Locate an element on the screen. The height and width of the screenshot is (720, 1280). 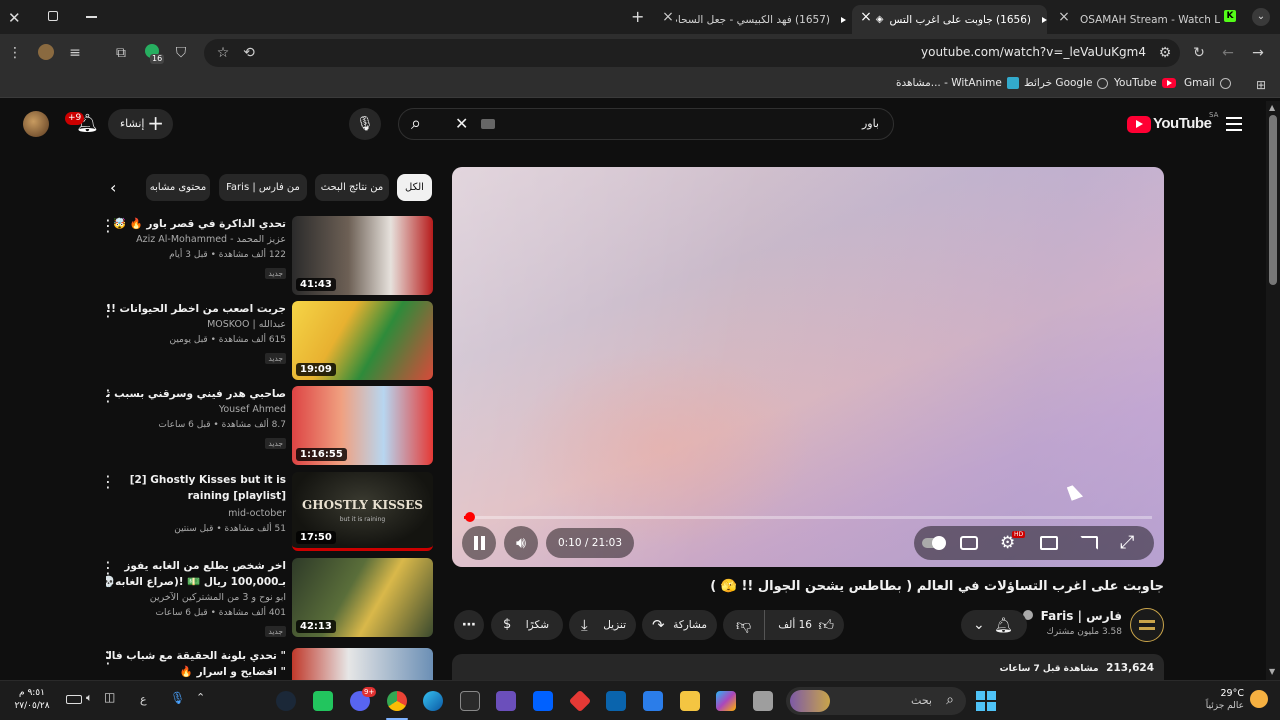
search-input: باور is located at coordinates (870, 123).